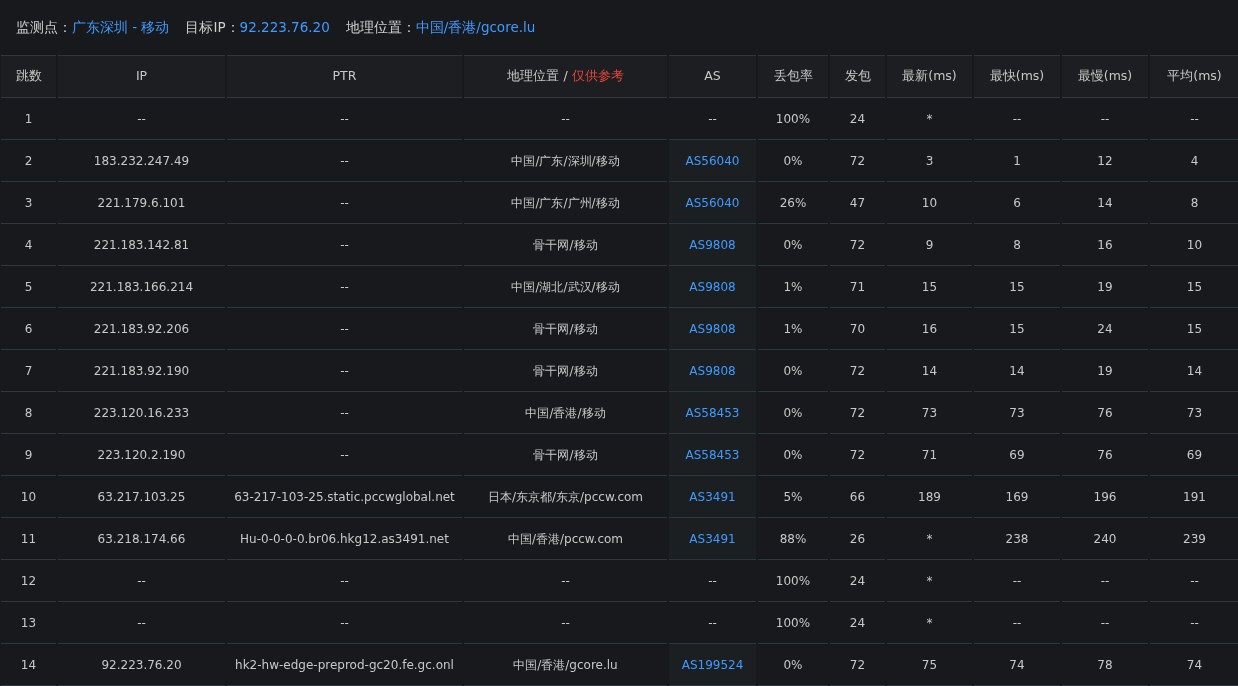 This screenshot has height=686, width=1238. Describe the element at coordinates (565, 161) in the screenshot. I see `table-cell: 中国/广东/深圳/移动` at that location.